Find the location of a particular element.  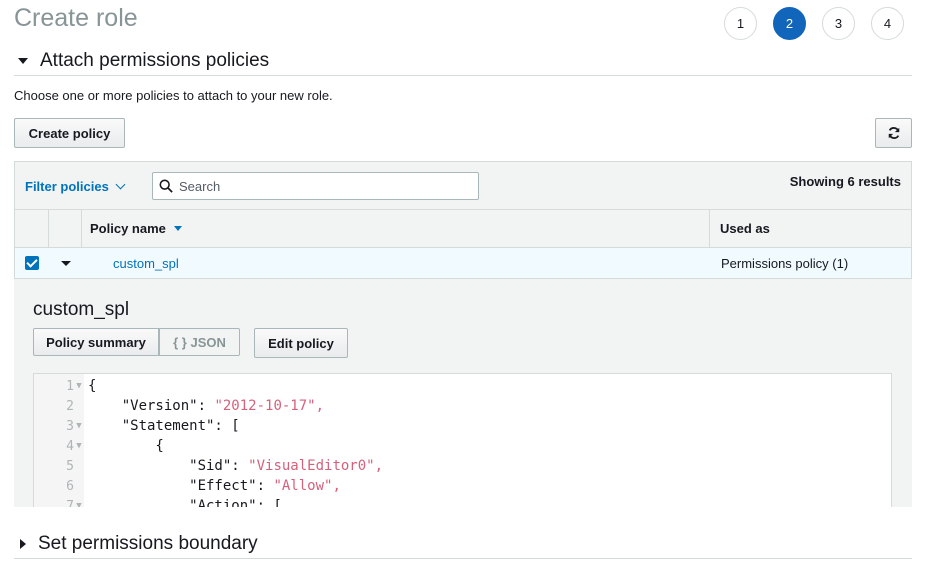

search-icon is located at coordinates (166, 186).